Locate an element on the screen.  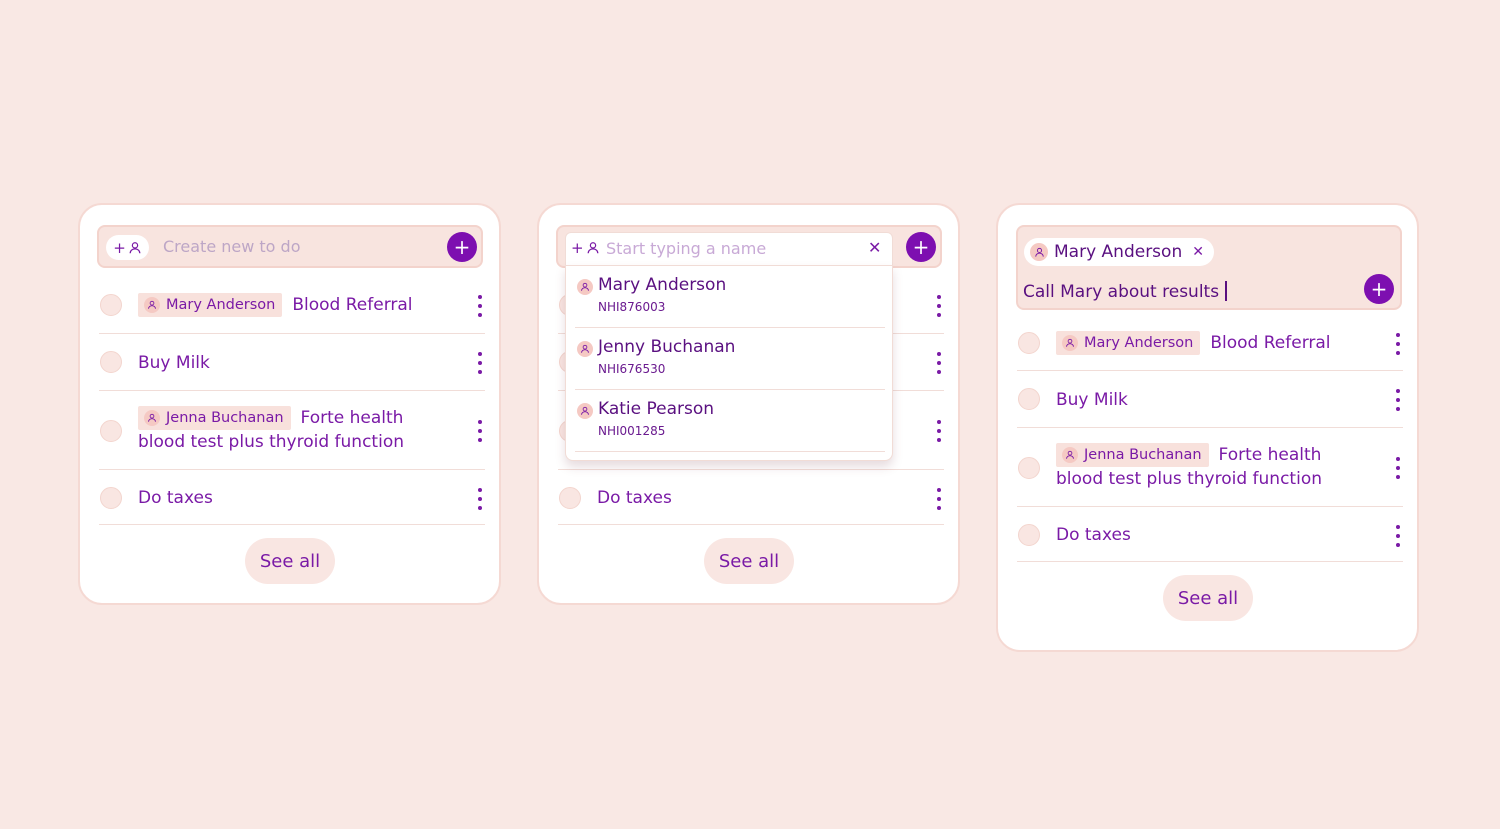
remove-person-icon: ✕ is located at coordinates (1198, 252).